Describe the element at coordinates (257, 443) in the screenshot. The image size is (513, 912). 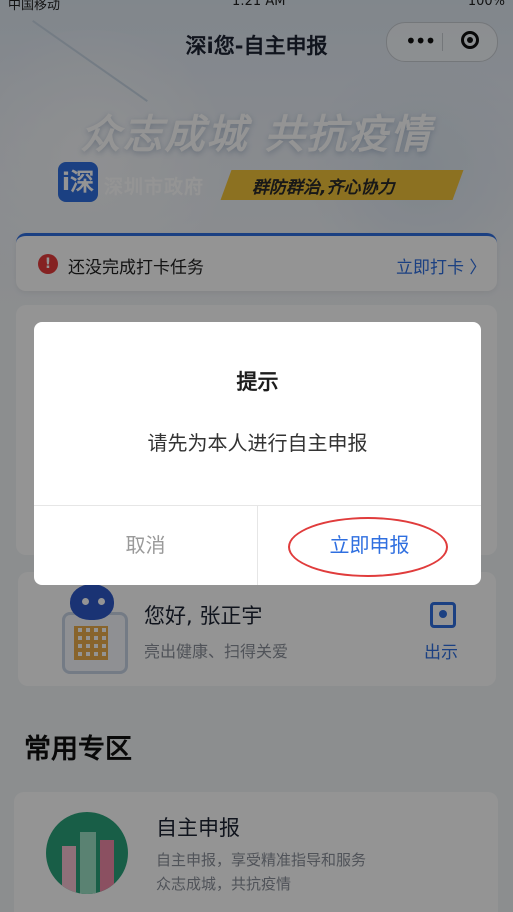
I see `dialog-message: 请先为本人进行自主申报` at that location.